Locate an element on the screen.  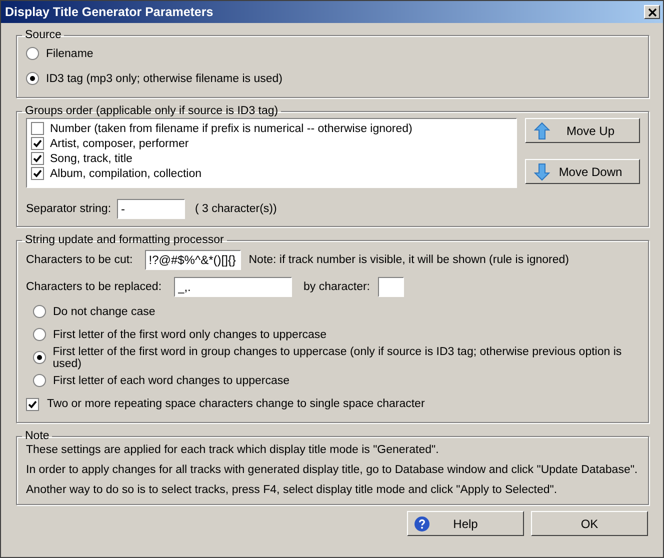
field-label: Separator string: is located at coordinates (69, 209).